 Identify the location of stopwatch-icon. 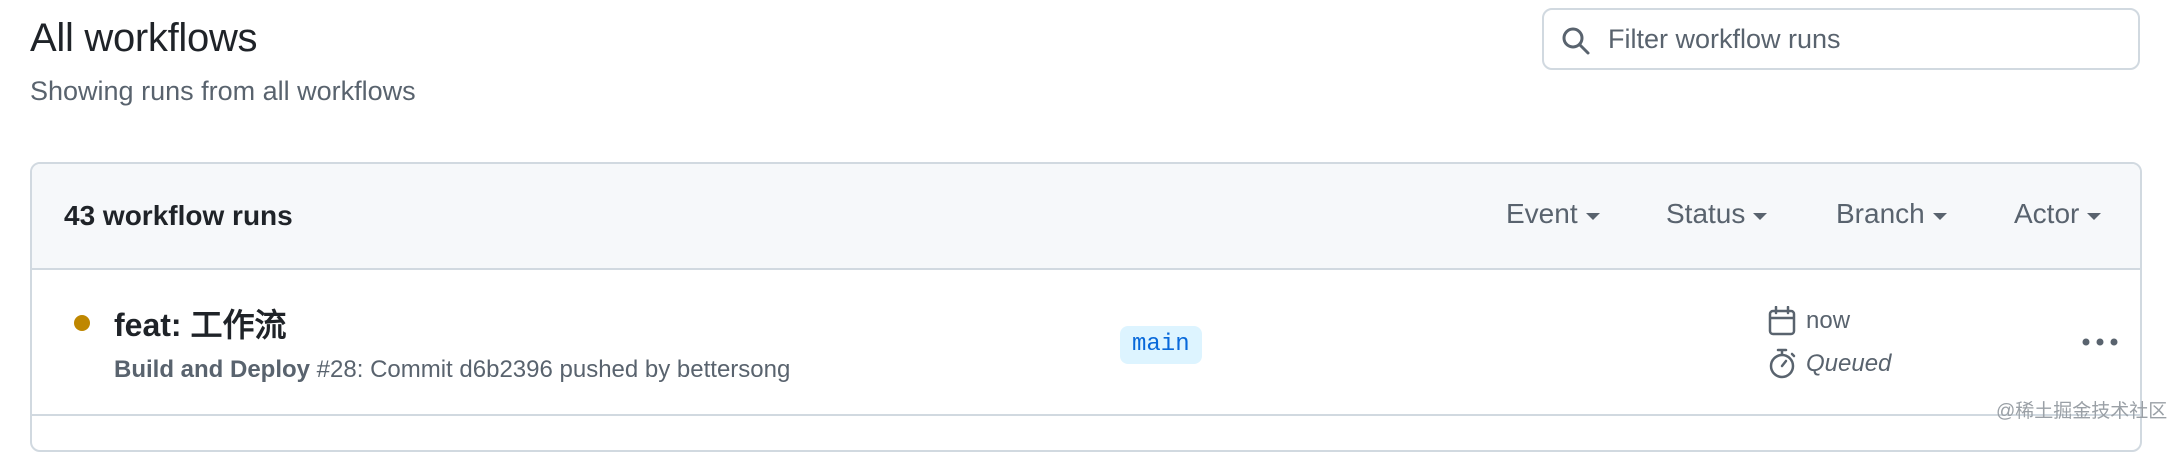
(1782, 363).